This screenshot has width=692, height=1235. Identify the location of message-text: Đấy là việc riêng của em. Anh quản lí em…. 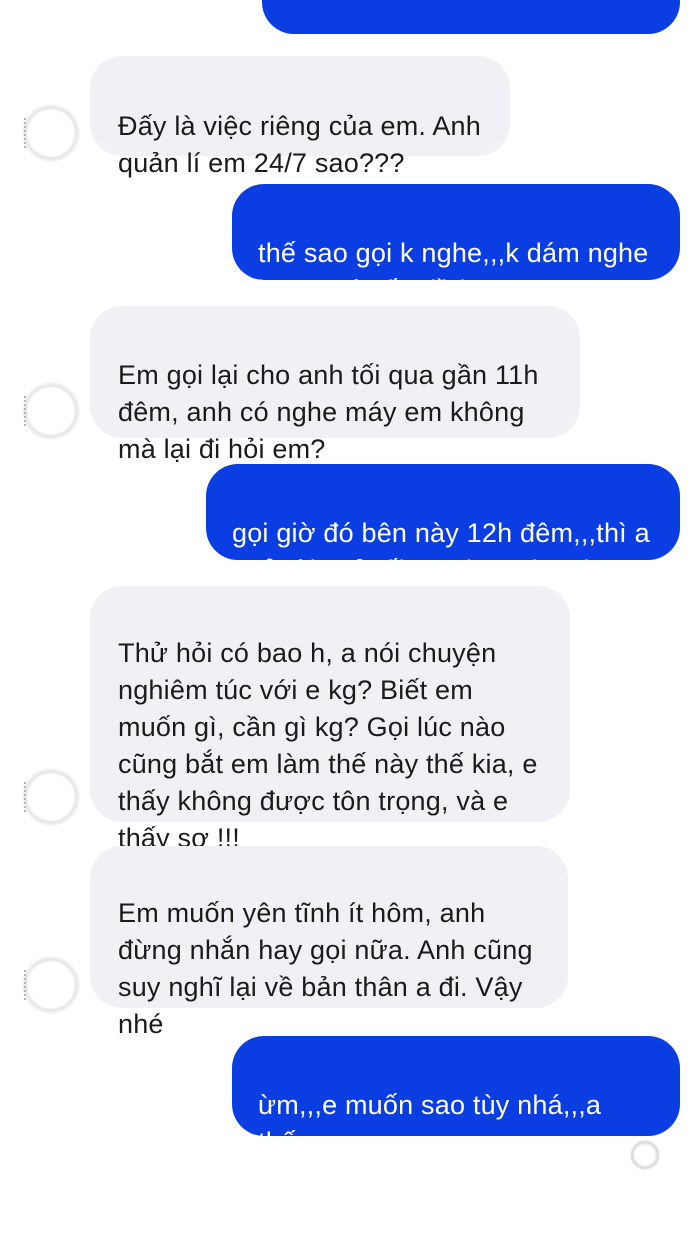
(299, 144).